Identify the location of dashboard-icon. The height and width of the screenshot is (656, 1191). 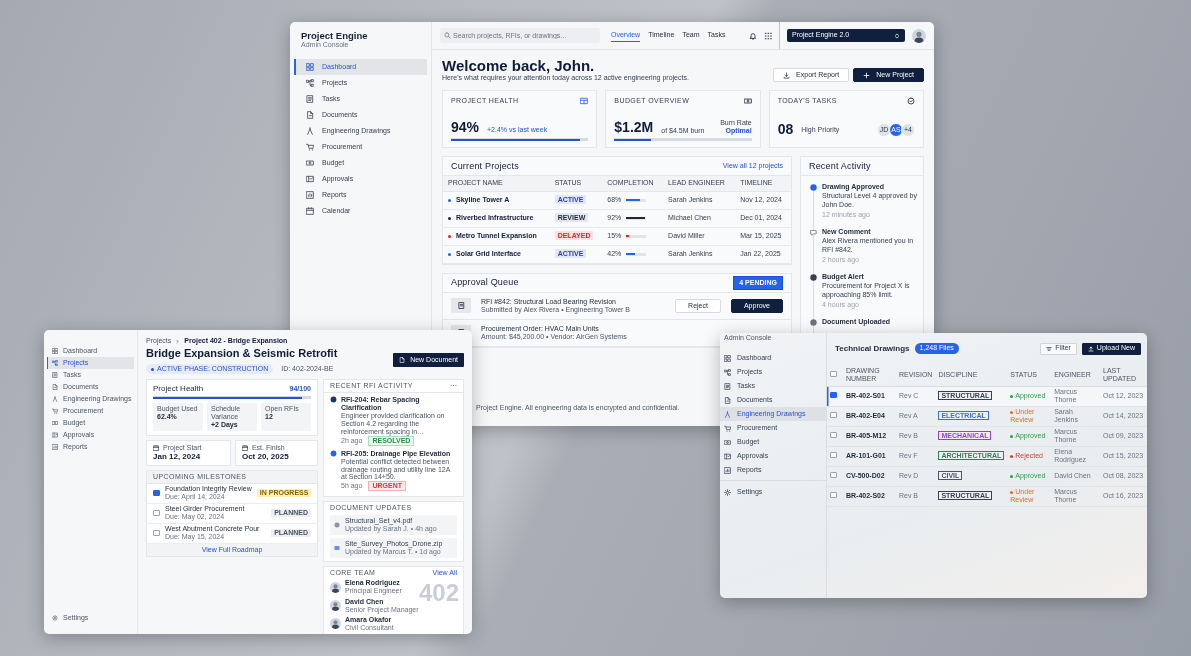
(584, 101).